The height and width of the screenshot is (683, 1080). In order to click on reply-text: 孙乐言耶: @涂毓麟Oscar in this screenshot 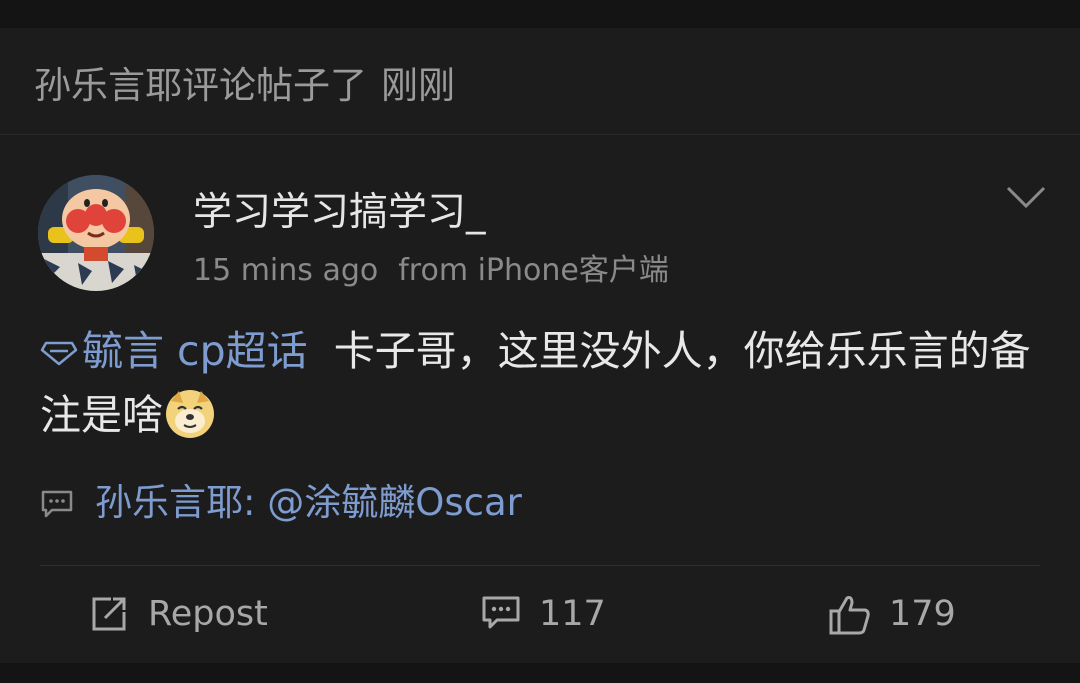, I will do `click(308, 503)`.